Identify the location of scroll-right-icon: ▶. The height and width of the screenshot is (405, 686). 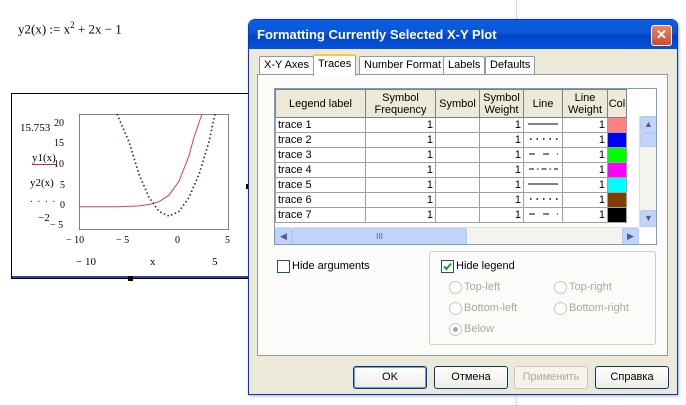
(630, 236).